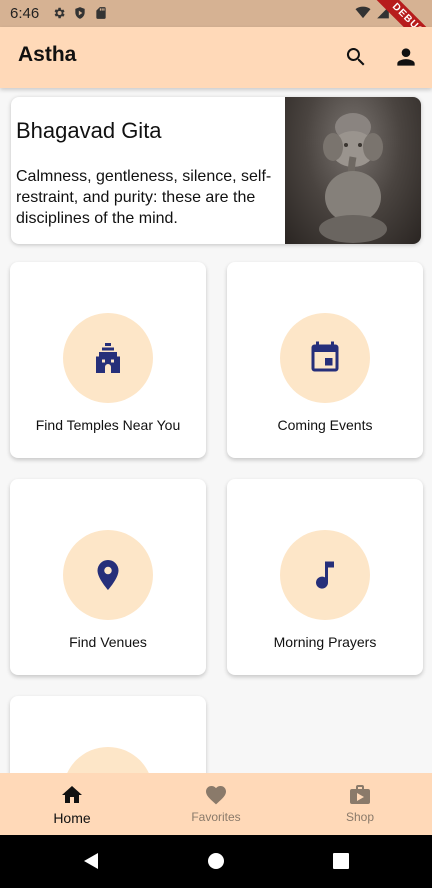 This screenshot has height=888, width=432. I want to click on search-button, so click(356, 57).